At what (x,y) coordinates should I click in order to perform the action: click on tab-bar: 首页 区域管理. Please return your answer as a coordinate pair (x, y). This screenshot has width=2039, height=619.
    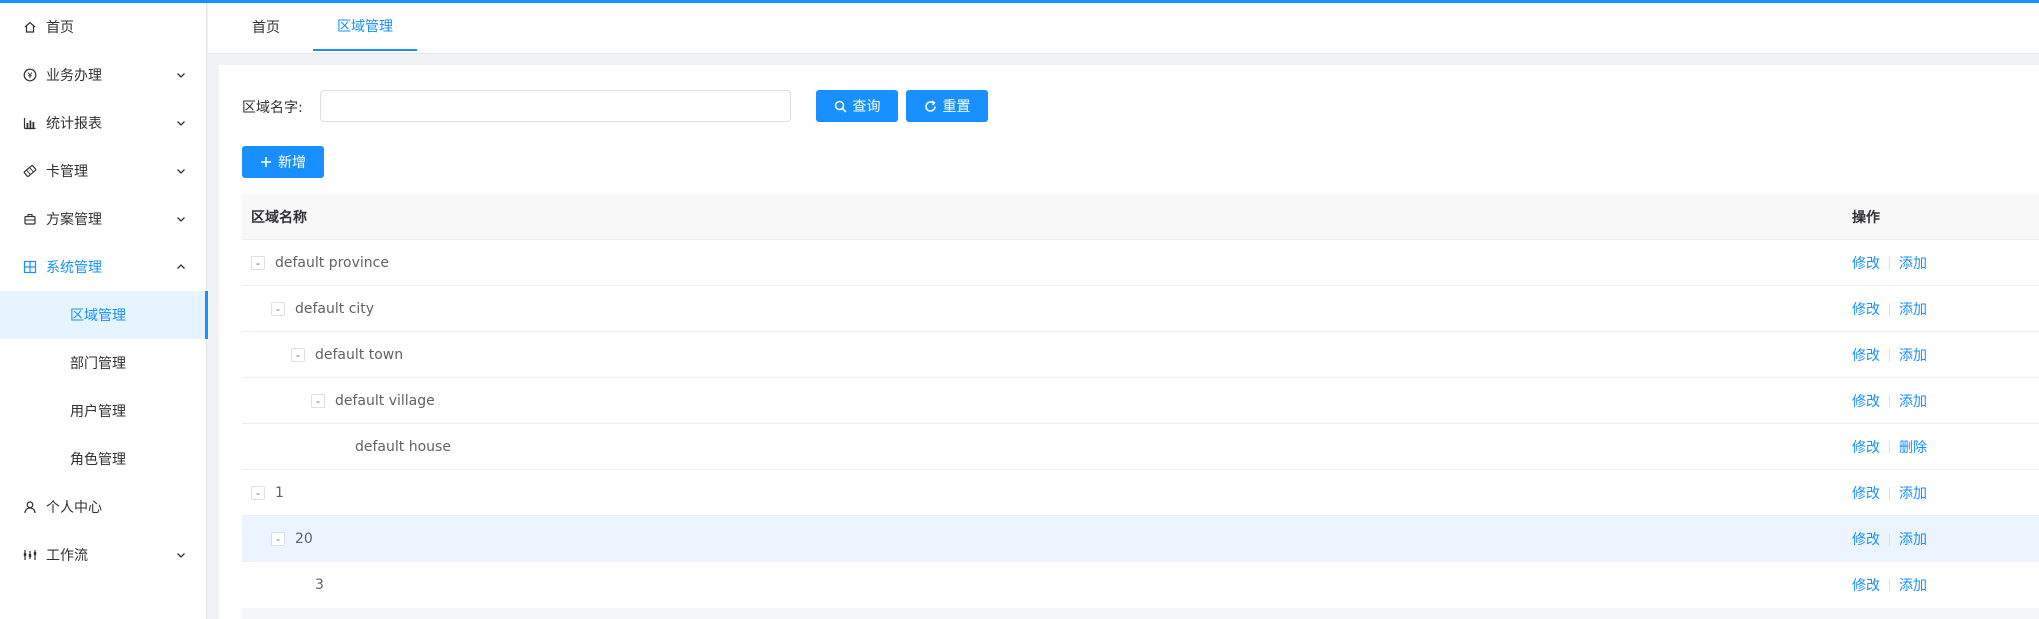
    Looking at the image, I should click on (1123, 28).